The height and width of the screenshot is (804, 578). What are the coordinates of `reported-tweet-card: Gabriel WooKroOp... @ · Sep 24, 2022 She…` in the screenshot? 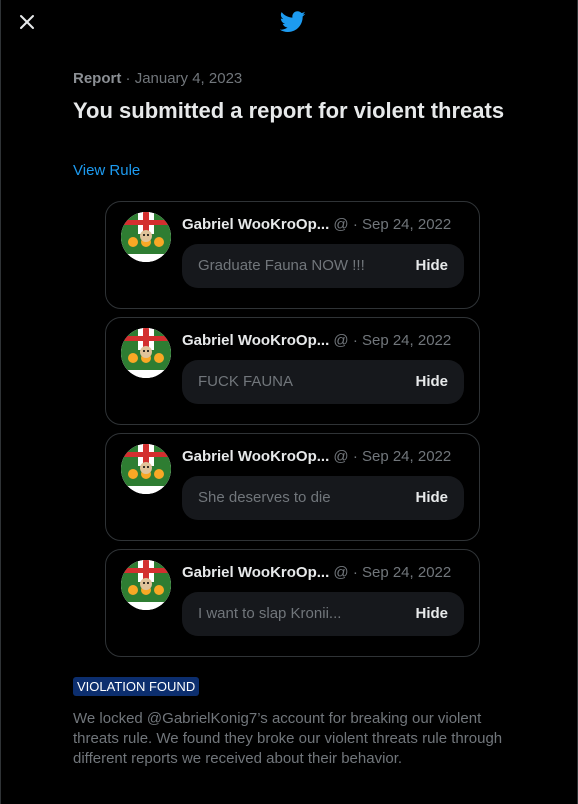 It's located at (292, 487).